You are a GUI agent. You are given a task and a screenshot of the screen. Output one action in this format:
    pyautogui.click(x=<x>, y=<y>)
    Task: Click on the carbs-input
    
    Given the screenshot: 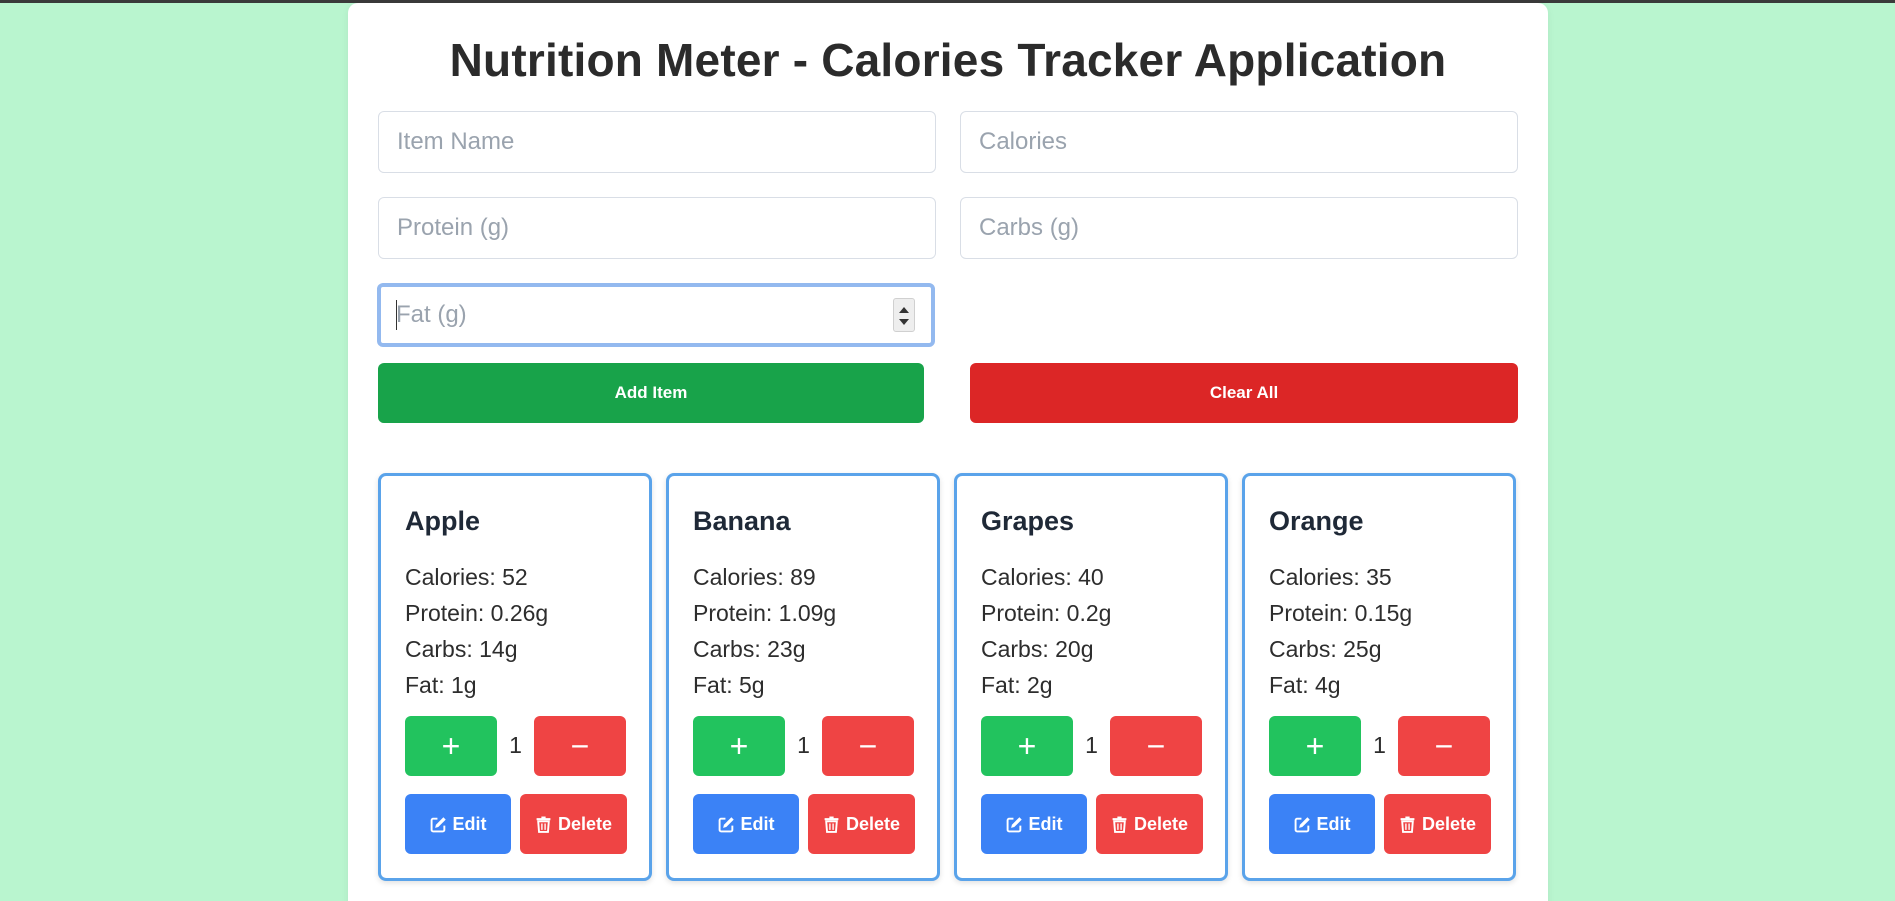 What is the action you would take?
    pyautogui.click(x=1239, y=228)
    